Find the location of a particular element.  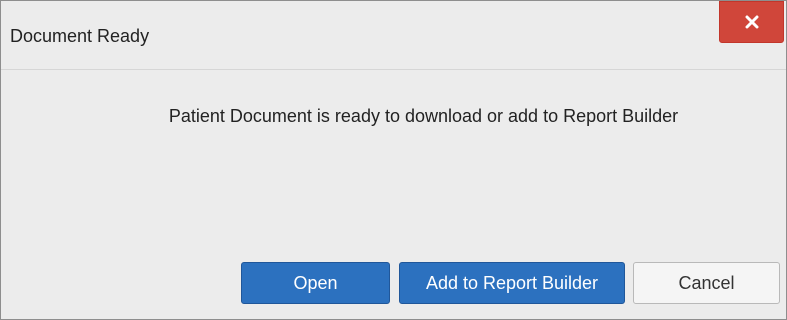

cancel-button: Cancel is located at coordinates (706, 283).